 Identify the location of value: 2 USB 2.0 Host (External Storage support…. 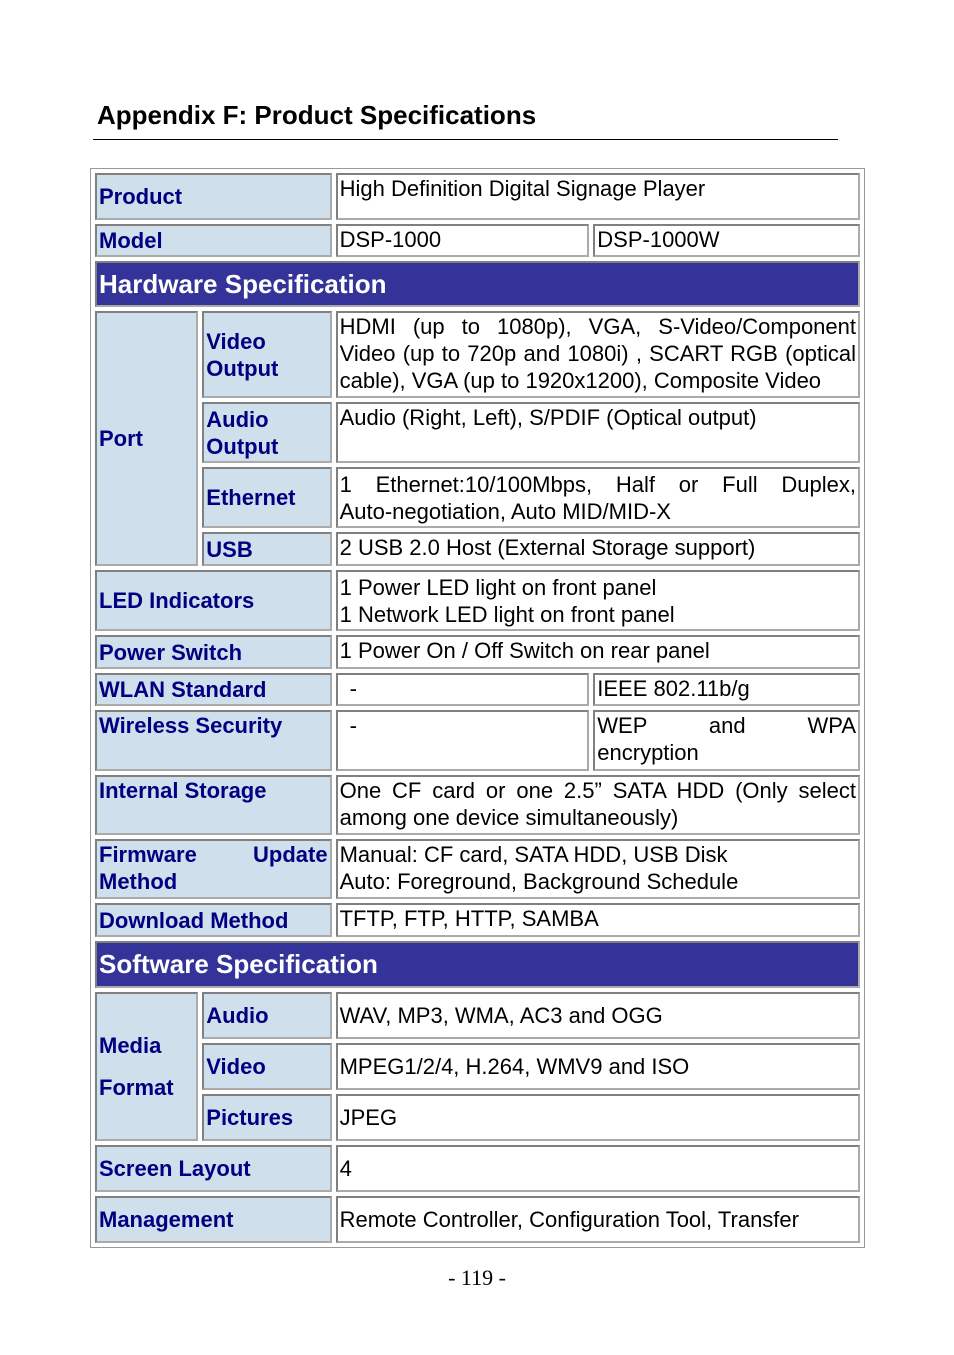
(597, 549).